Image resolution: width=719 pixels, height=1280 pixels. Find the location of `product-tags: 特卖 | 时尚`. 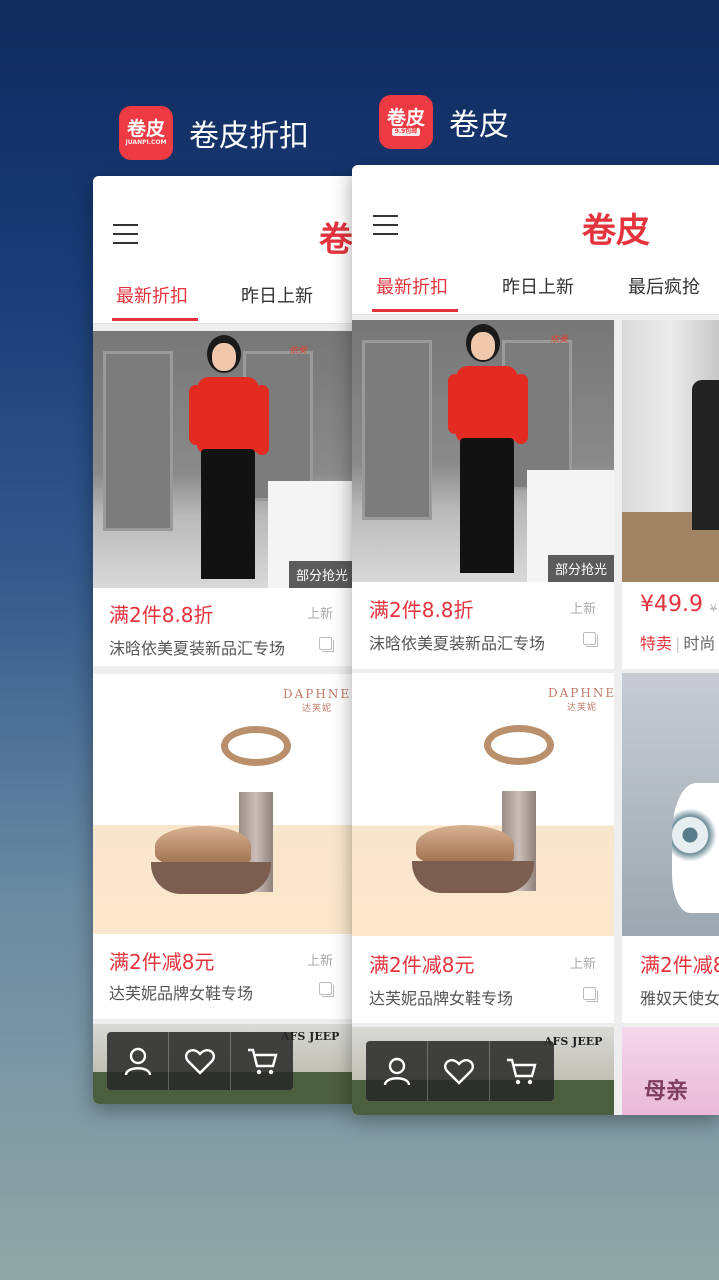

product-tags: 特卖 | 时尚 is located at coordinates (678, 643).